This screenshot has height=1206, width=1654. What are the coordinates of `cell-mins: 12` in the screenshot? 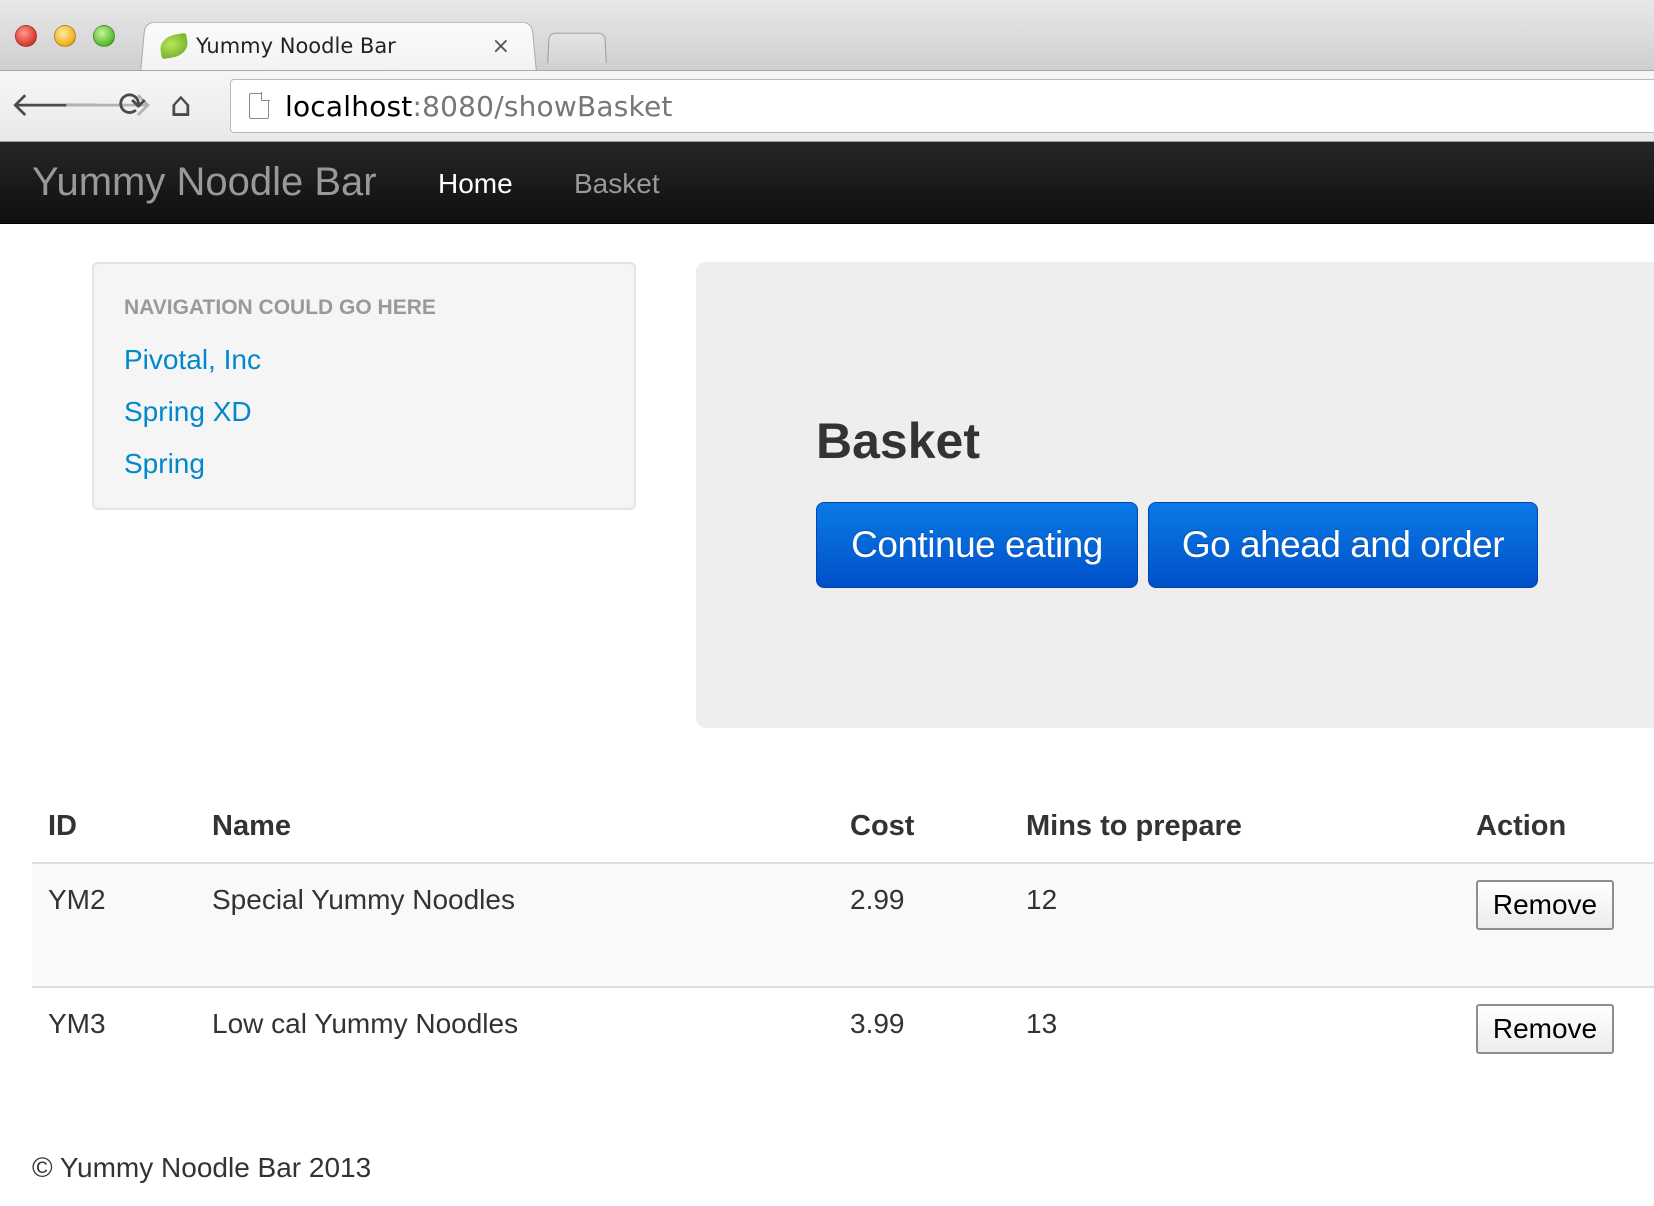 It's located at (1042, 899).